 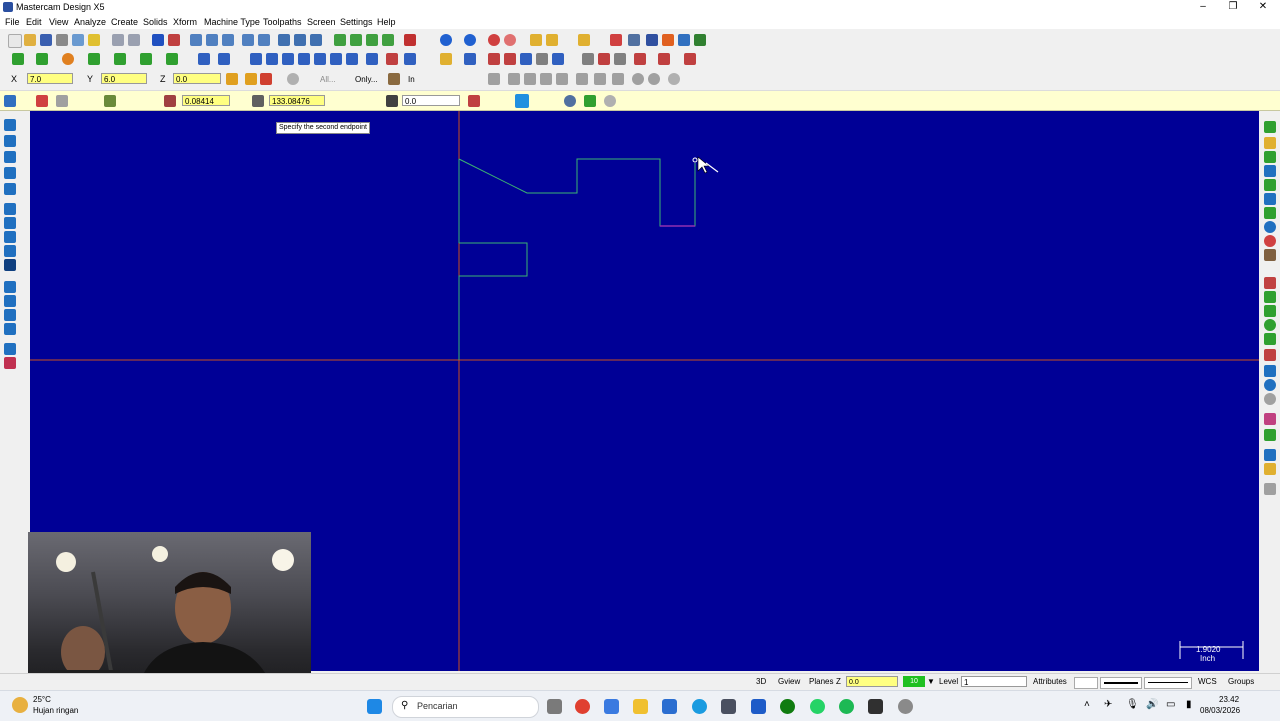 I want to click on shell-icon, so click(x=10, y=301).